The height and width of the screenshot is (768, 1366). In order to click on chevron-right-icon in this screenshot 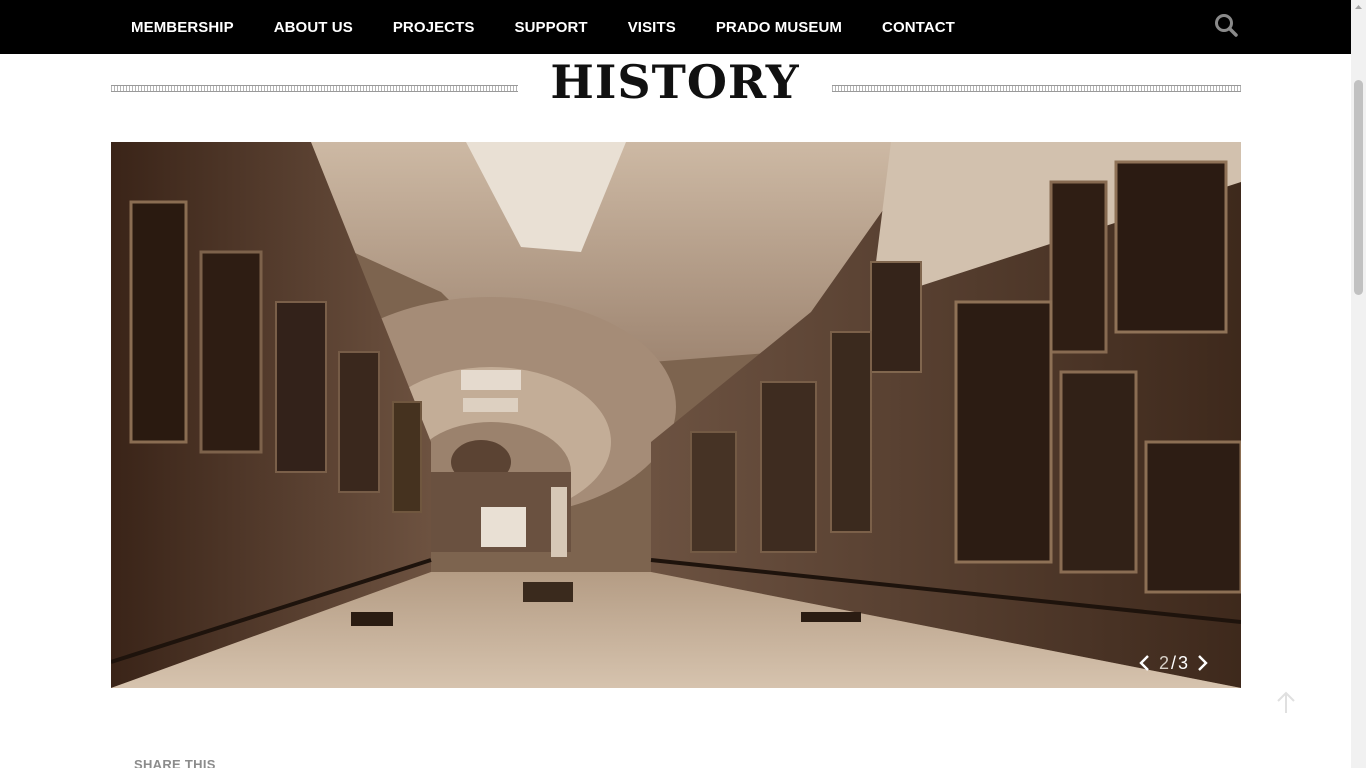, I will do `click(1202, 663)`.